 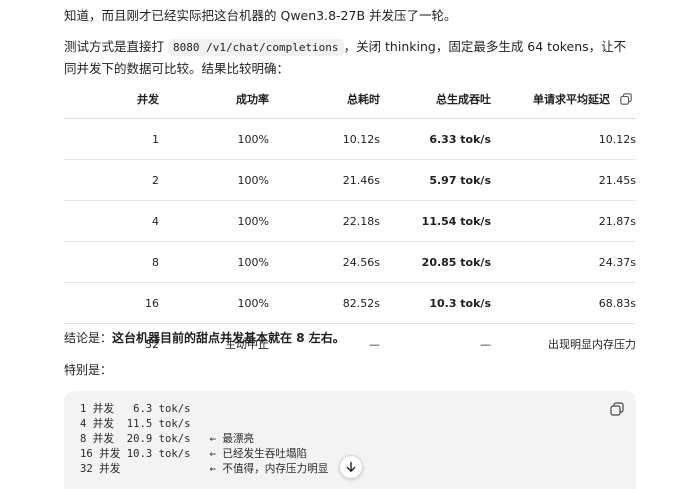 What do you see at coordinates (435, 262) in the screenshot?
I see `cell-throughput: 20.85 tok/s` at bounding box center [435, 262].